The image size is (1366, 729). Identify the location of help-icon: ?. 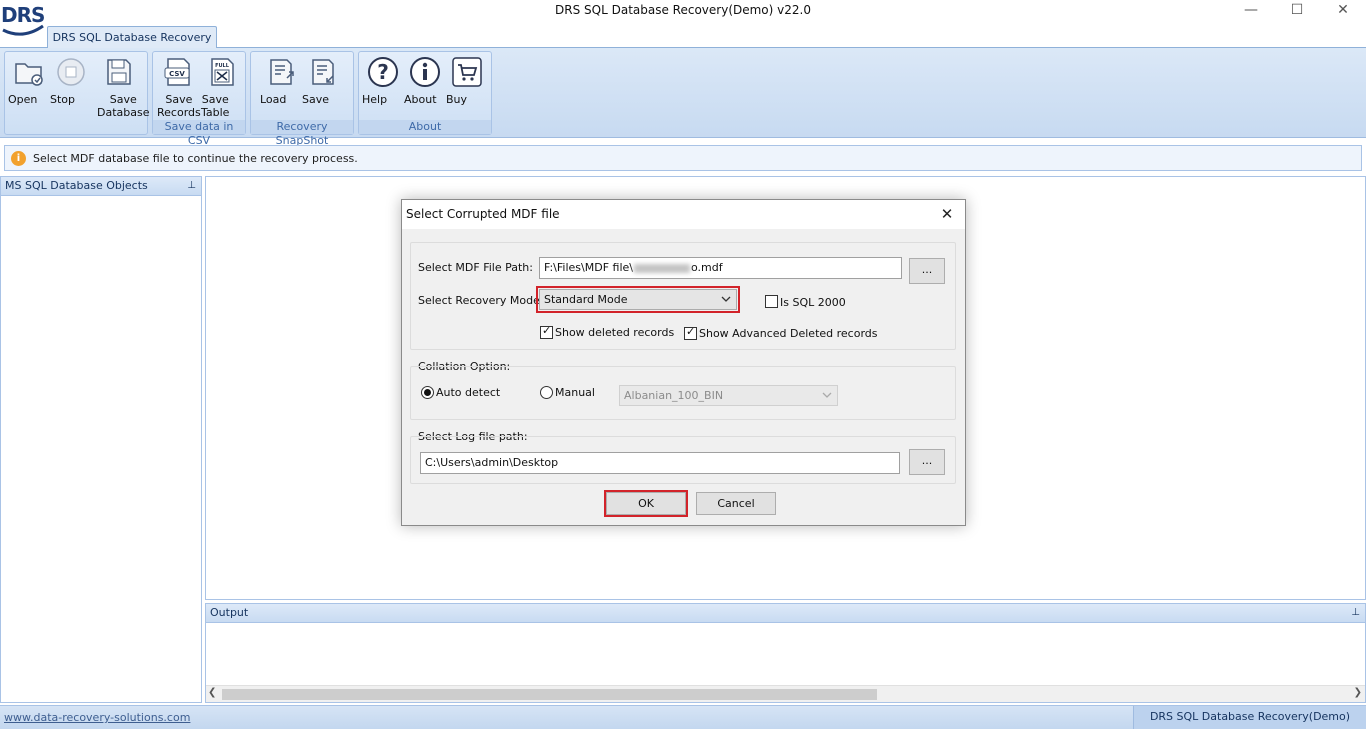
(383, 72).